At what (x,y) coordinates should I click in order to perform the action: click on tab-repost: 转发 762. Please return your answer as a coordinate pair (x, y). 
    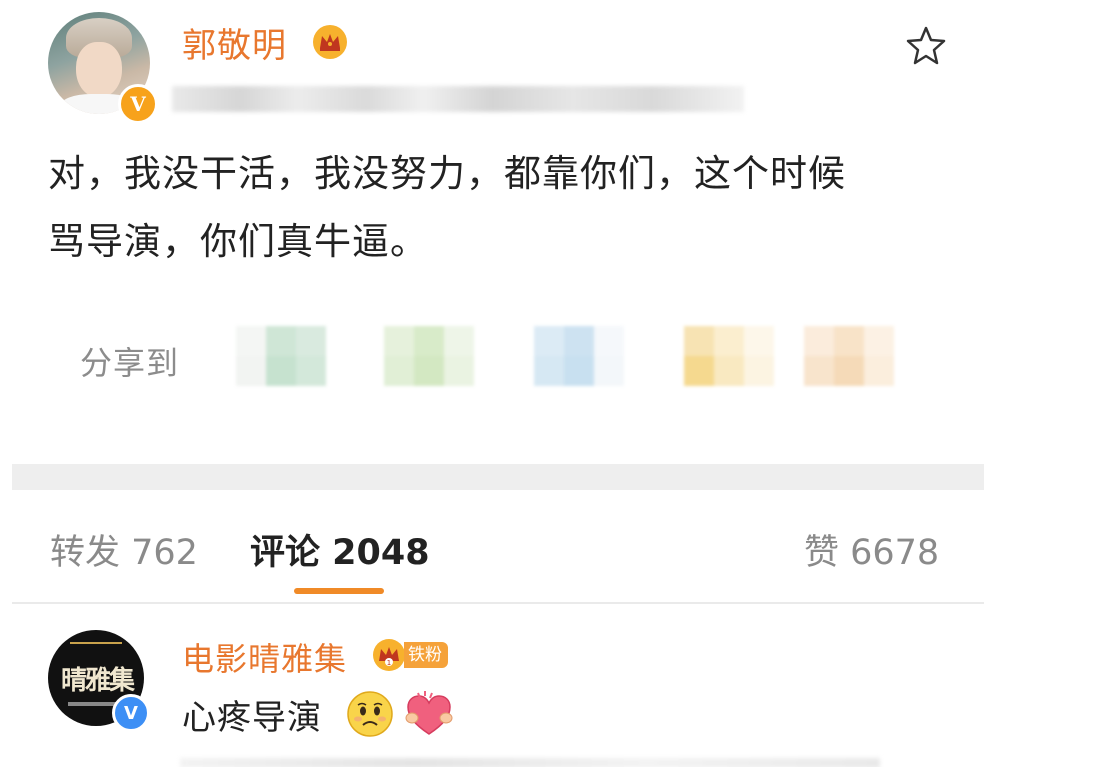
    Looking at the image, I should click on (124, 549).